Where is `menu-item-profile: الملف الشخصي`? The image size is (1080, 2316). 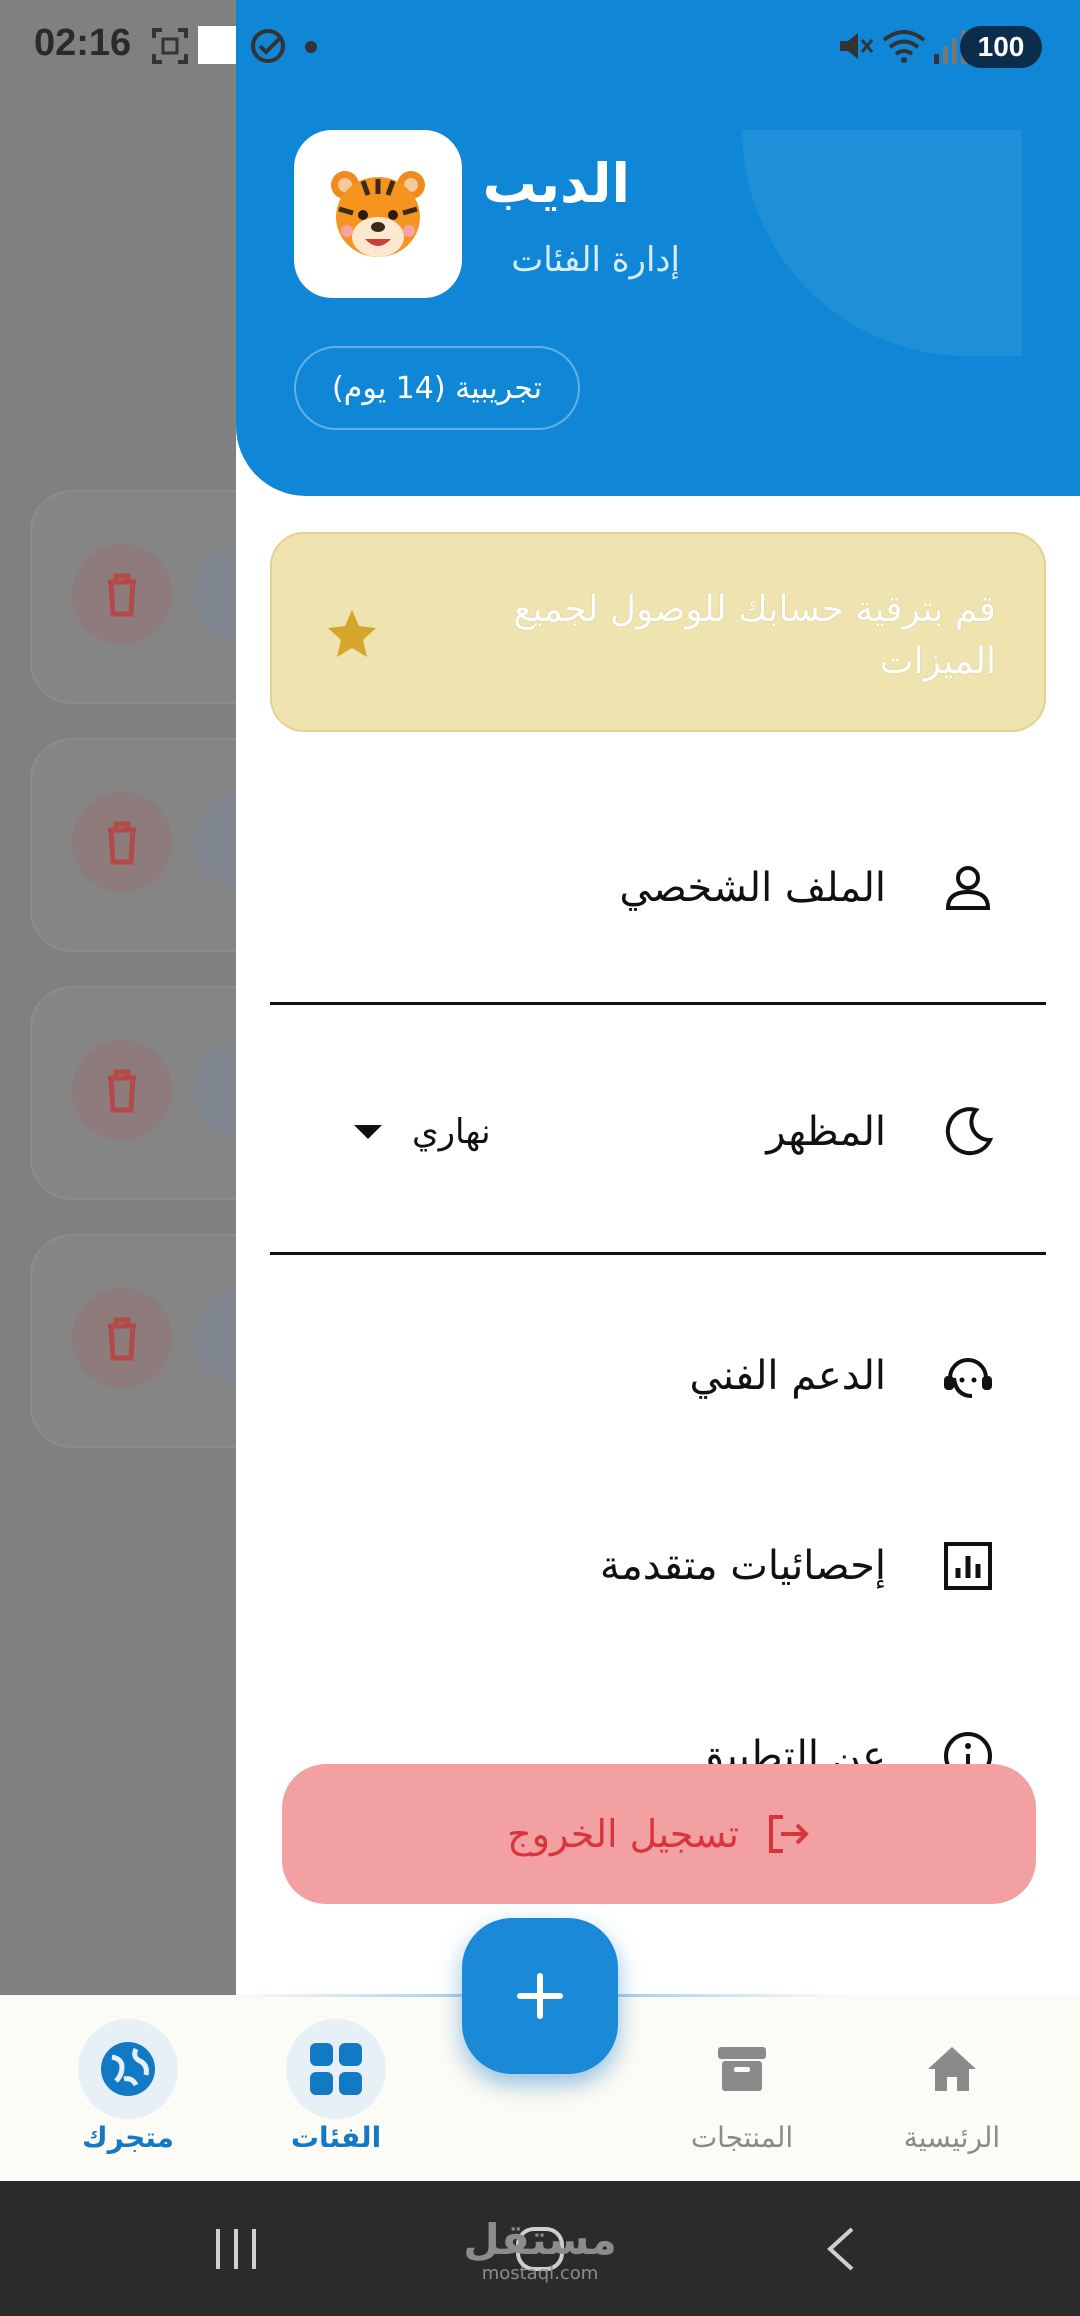
menu-item-profile: الملف الشخصي is located at coordinates (658, 888).